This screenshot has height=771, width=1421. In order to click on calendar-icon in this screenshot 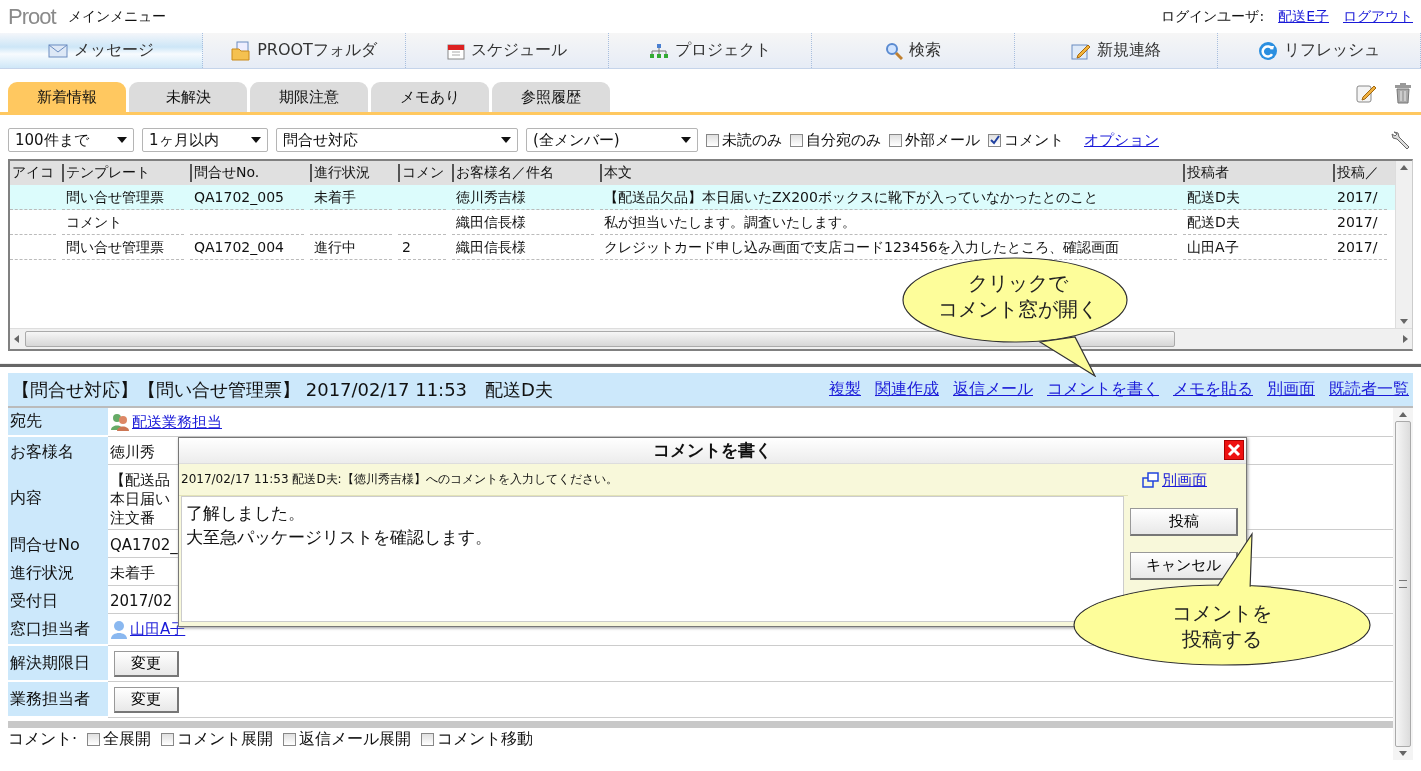, I will do `click(456, 50)`.